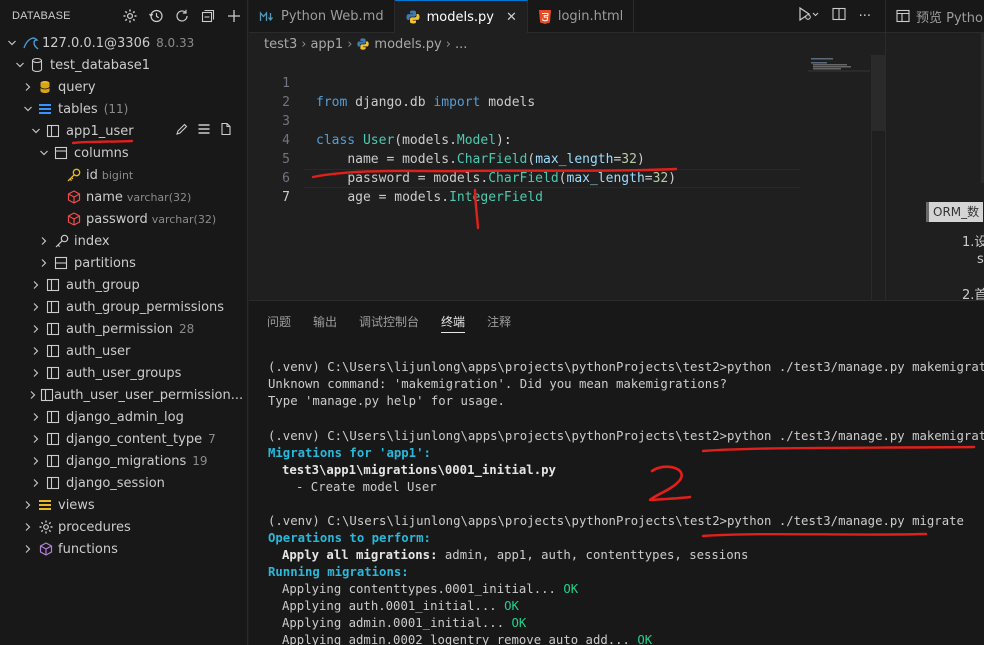 This screenshot has width=984, height=645. I want to click on tab-python-web-md: Python Web.md, so click(322, 16).